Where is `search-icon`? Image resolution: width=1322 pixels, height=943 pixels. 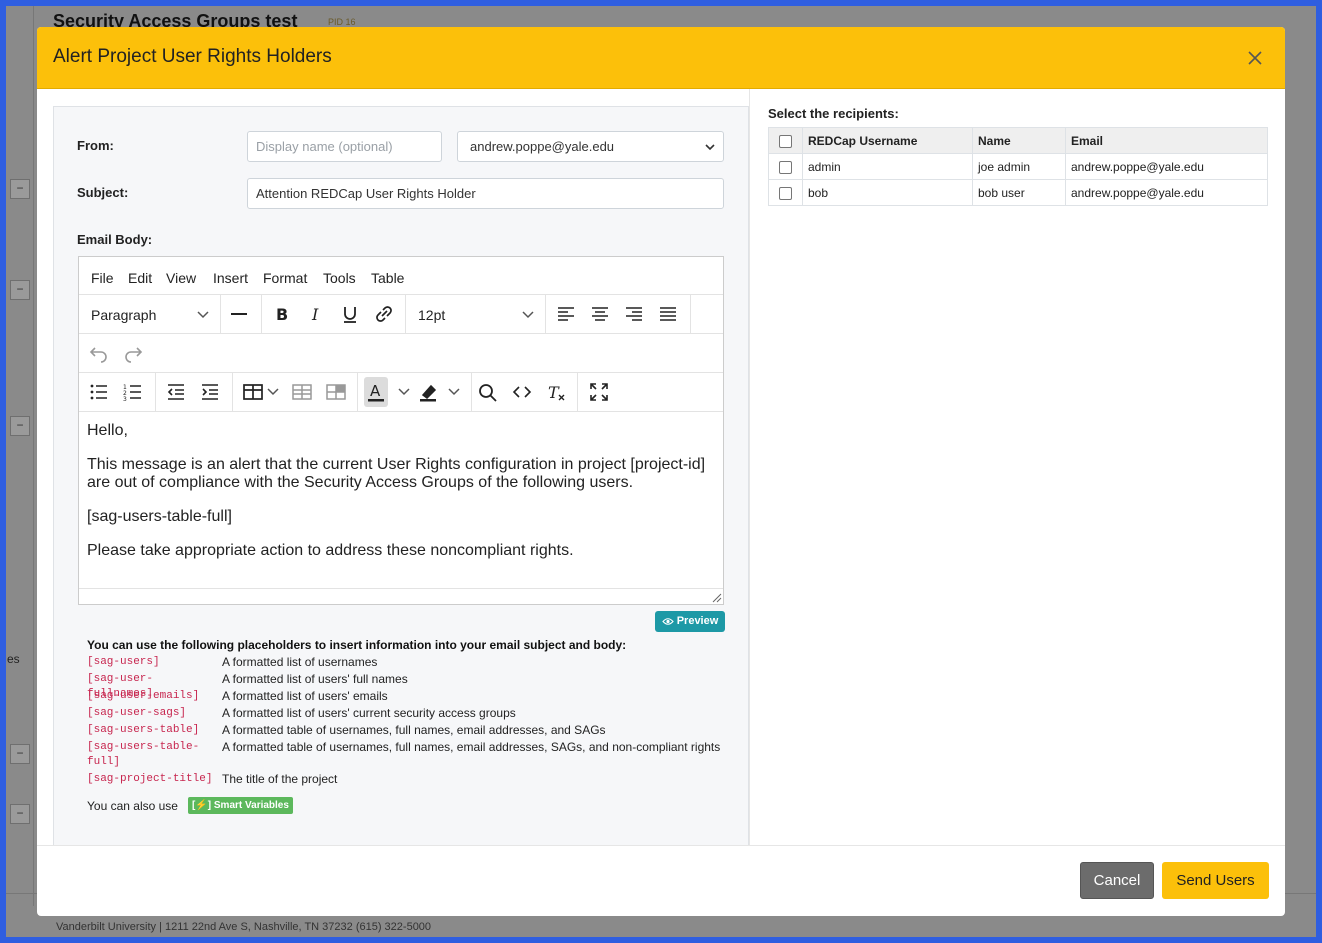
search-icon is located at coordinates (488, 392).